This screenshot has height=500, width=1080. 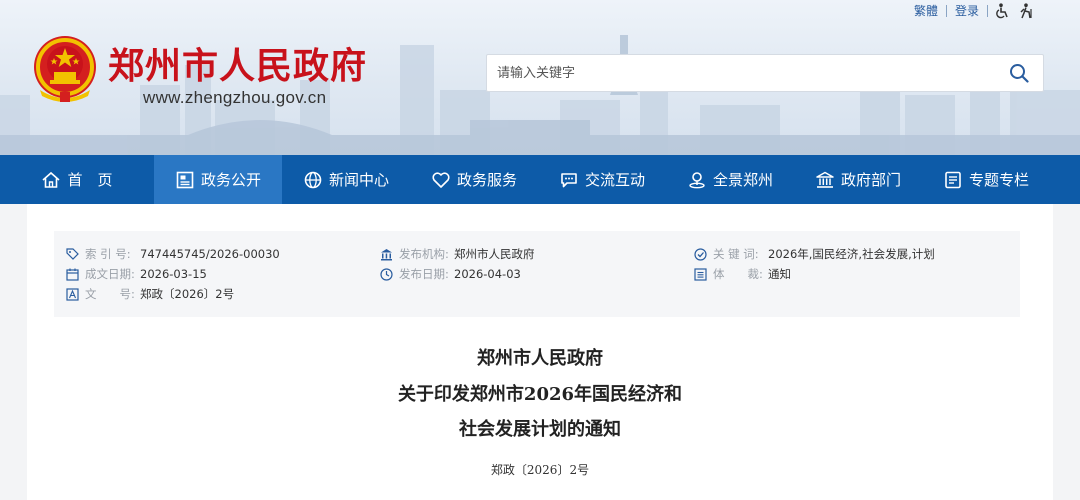 What do you see at coordinates (173, 274) in the screenshot?
I see `meta-value: 2026-03-15` at bounding box center [173, 274].